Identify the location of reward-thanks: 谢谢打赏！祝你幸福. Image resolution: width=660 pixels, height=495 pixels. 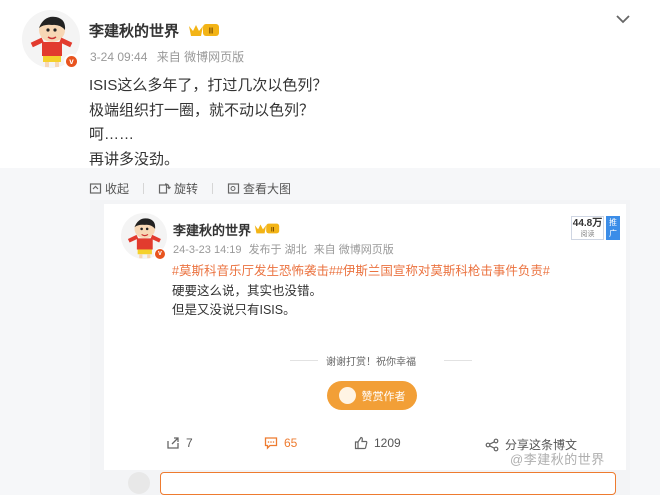
(381, 360).